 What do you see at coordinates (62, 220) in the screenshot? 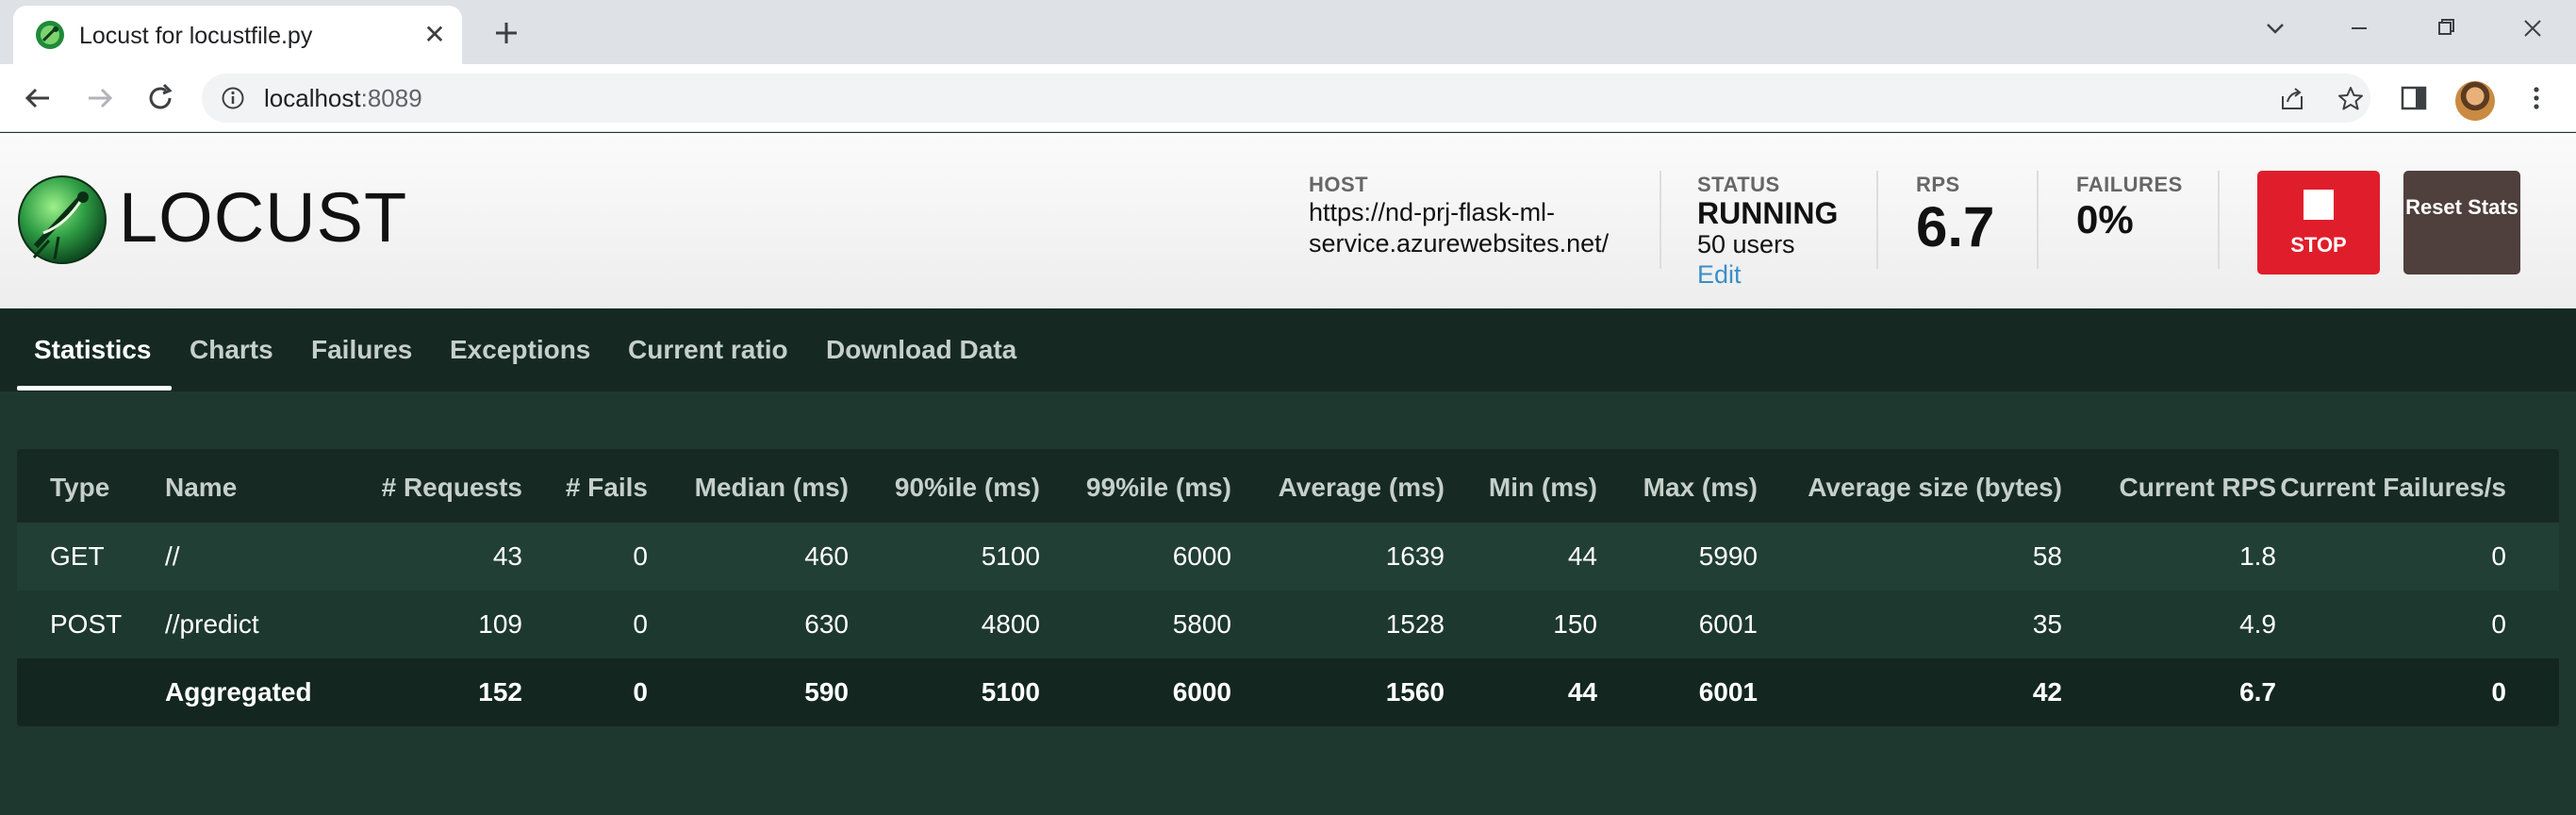
I see `locust-logo-icon` at bounding box center [62, 220].